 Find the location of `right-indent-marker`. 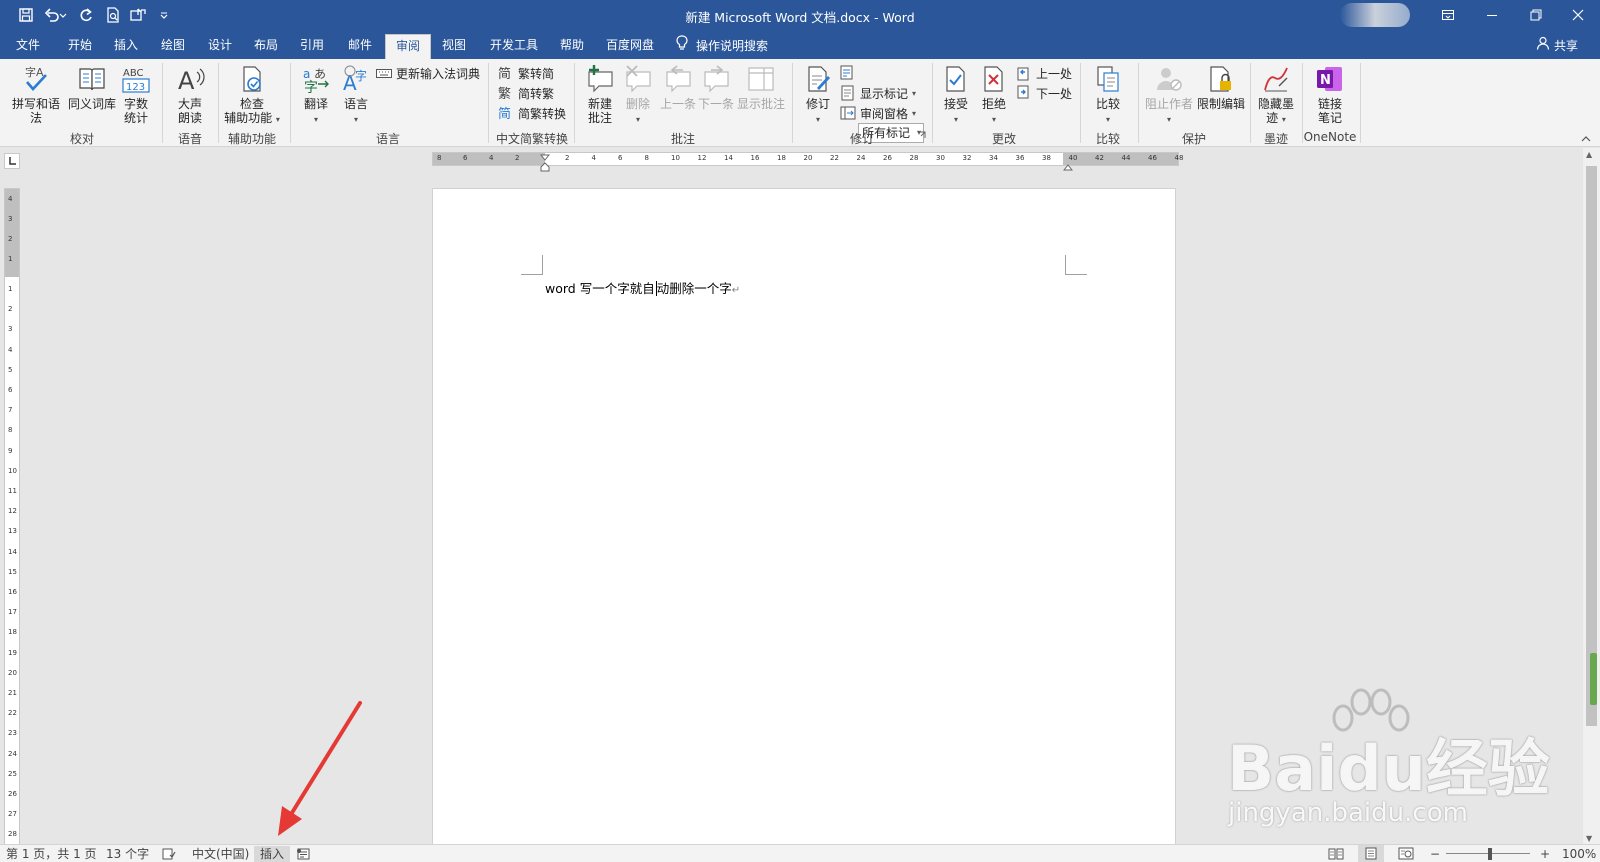

right-indent-marker is located at coordinates (1068, 168).